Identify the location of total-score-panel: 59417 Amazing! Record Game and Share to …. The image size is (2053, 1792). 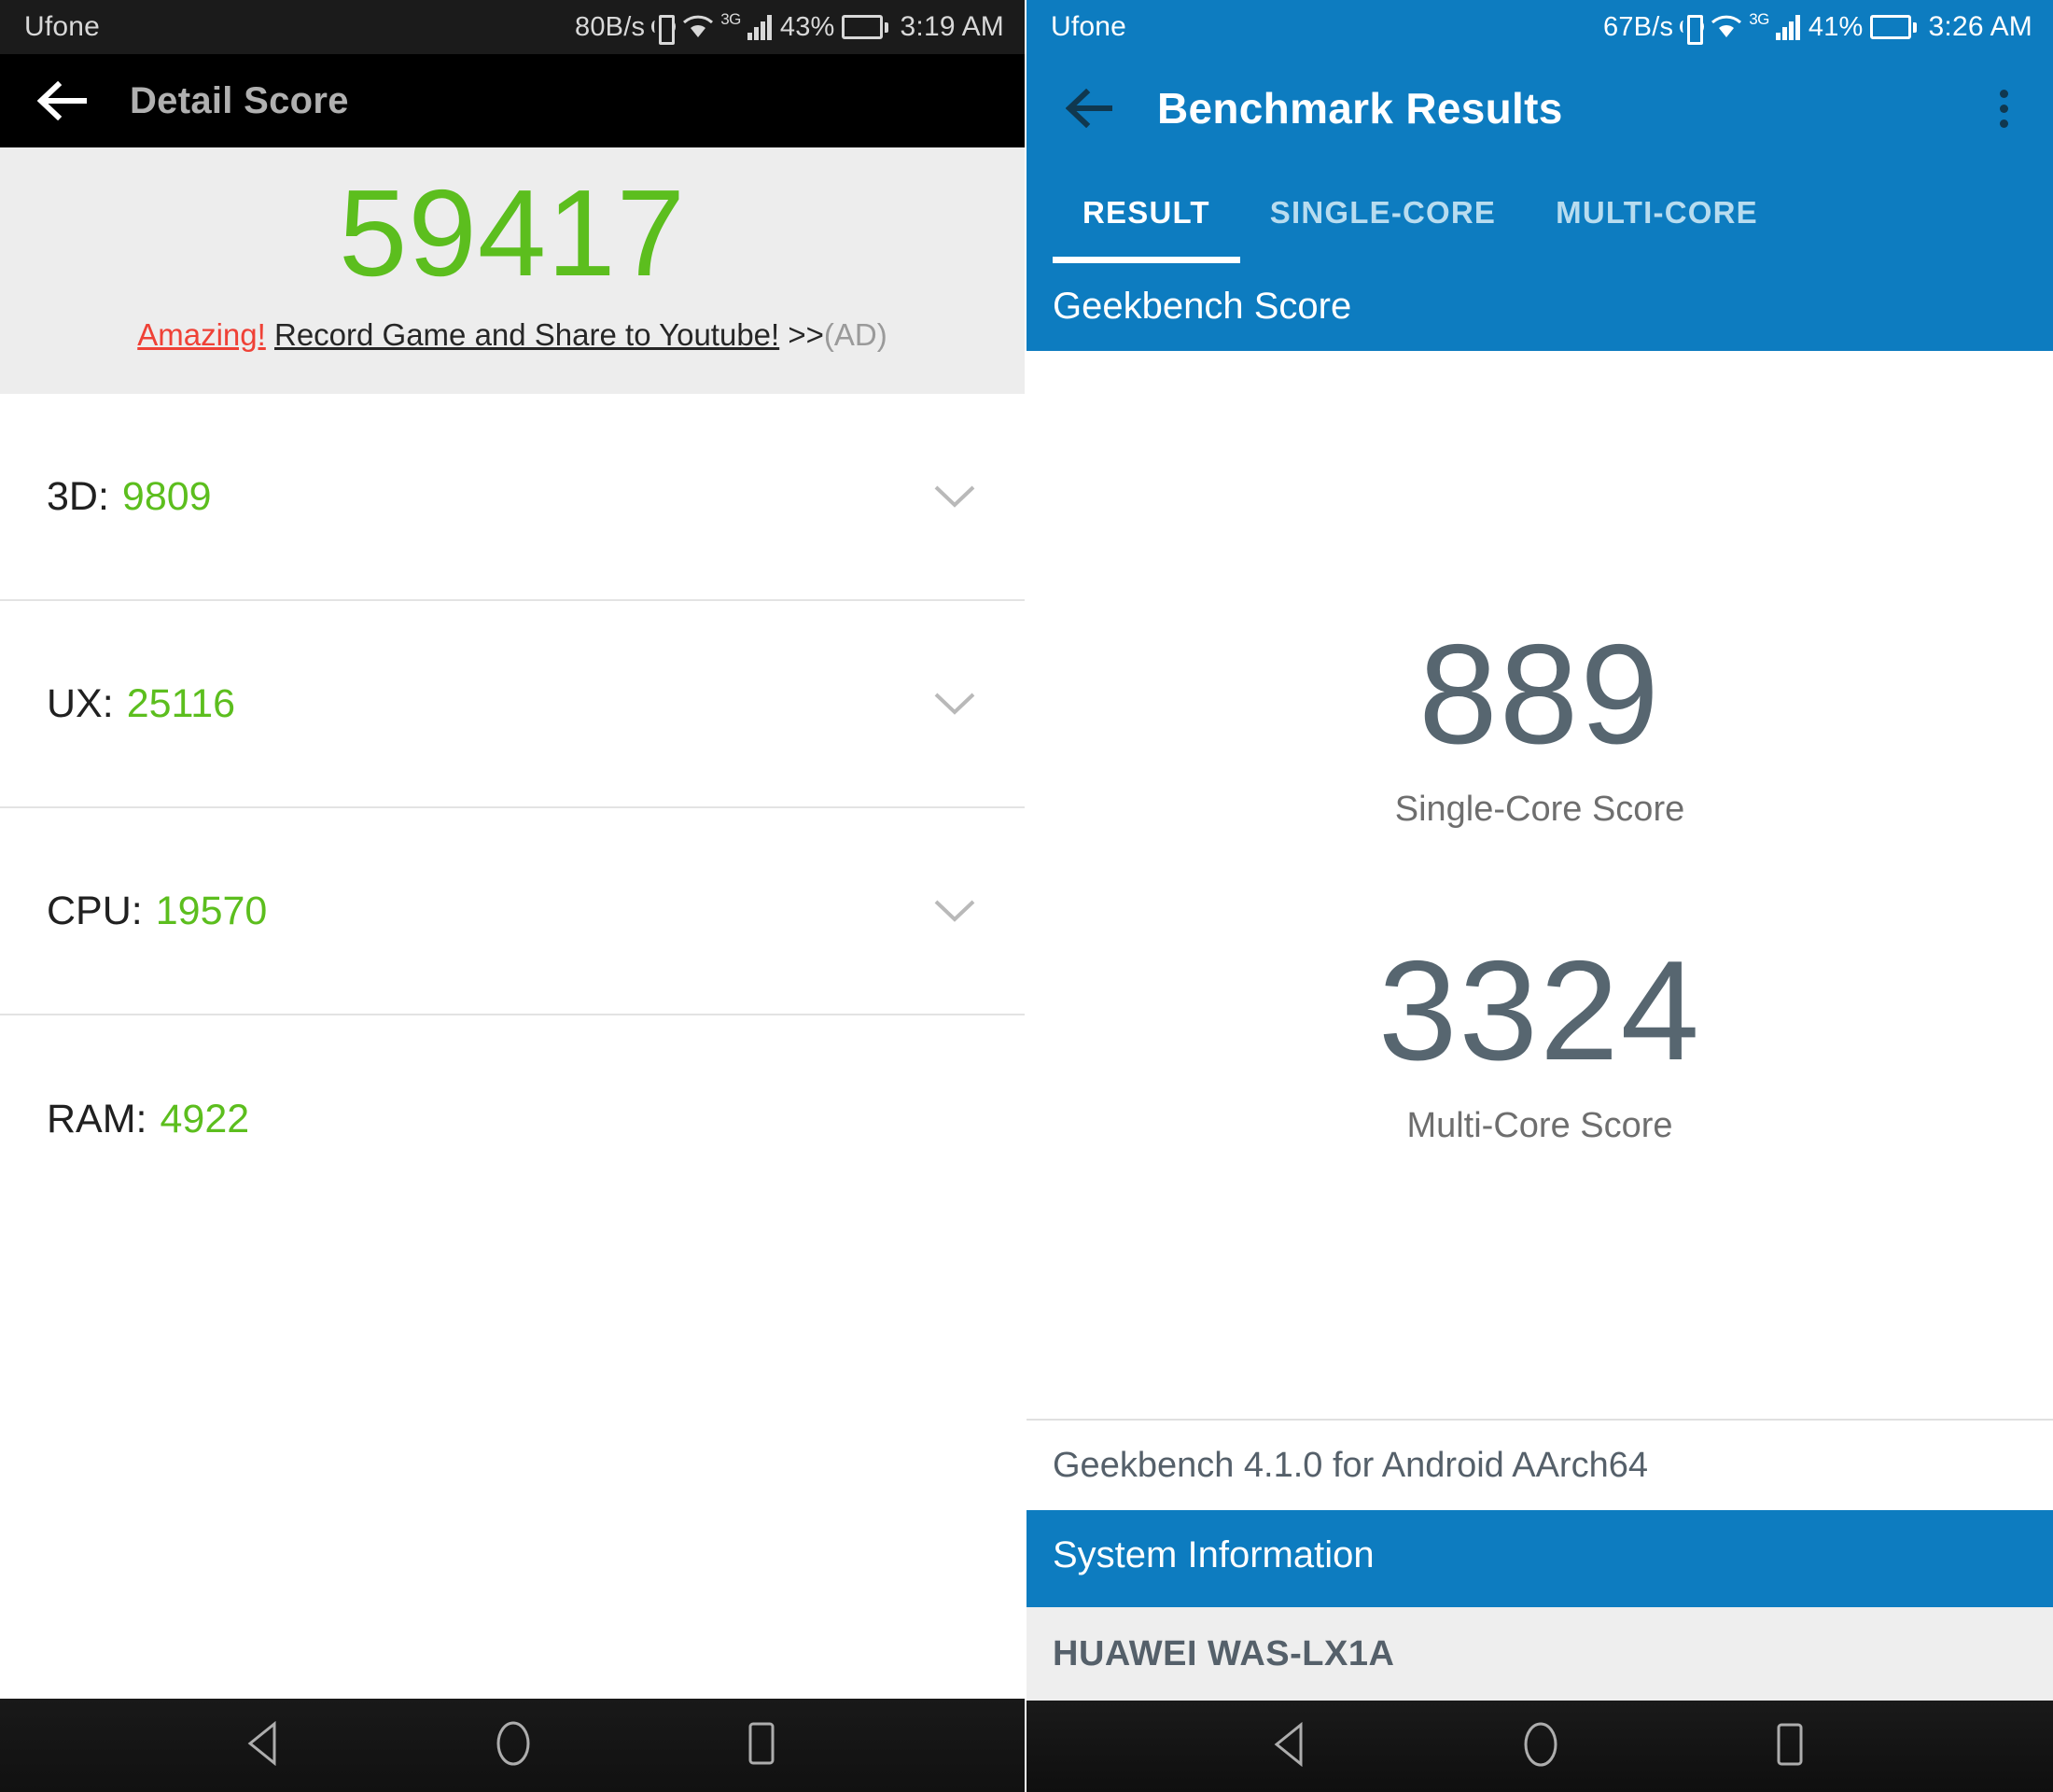
(512, 270).